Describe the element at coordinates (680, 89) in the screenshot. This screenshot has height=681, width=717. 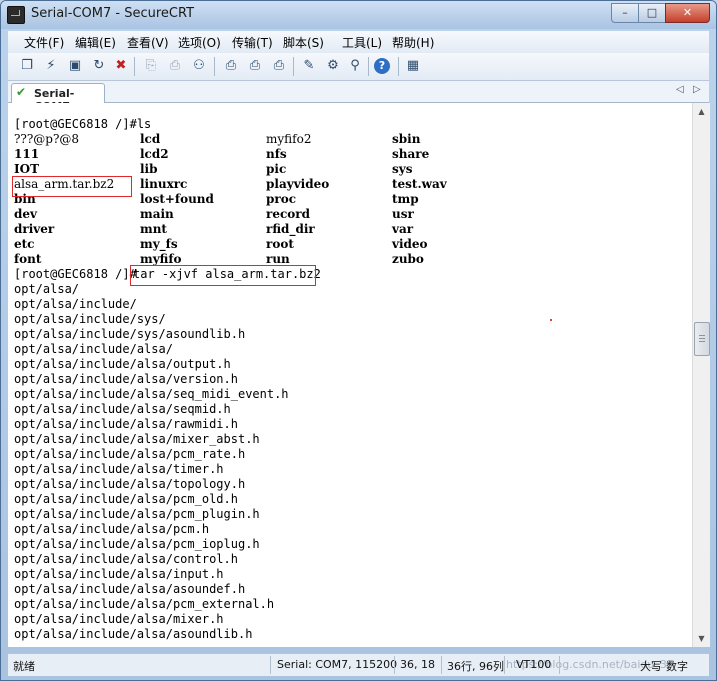
I see `tab-scroll-left-icon: ◁` at that location.